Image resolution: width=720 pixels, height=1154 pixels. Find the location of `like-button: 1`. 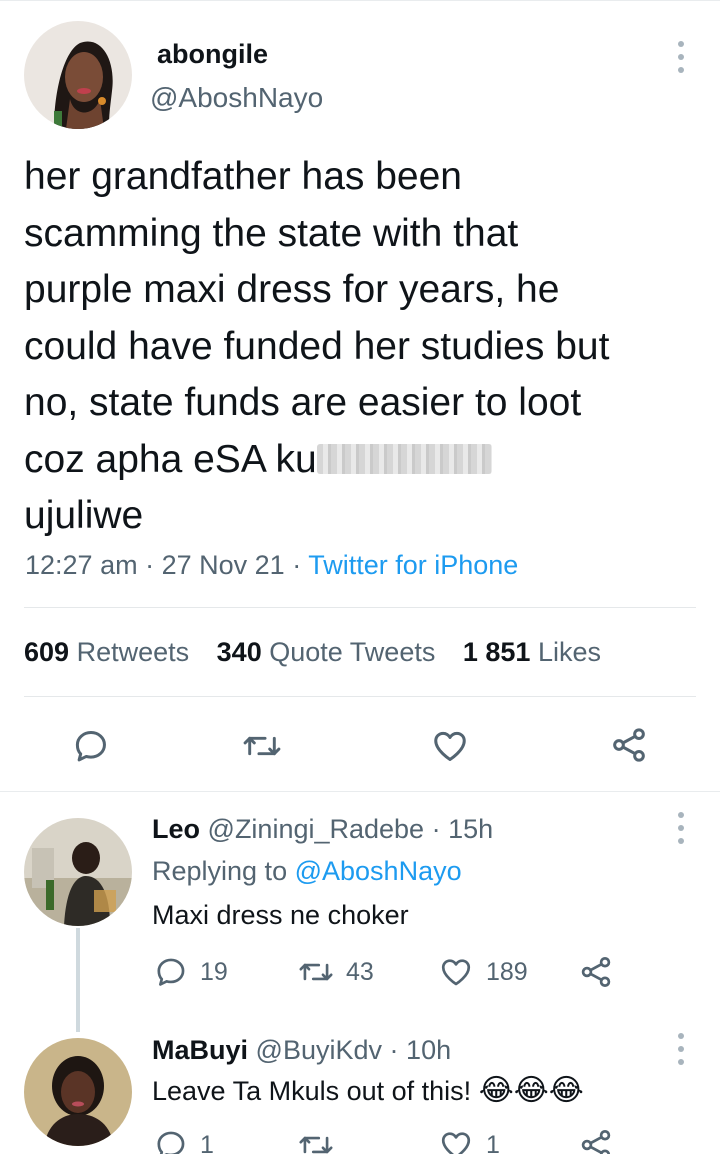

like-button: 1 is located at coordinates (469, 1141).